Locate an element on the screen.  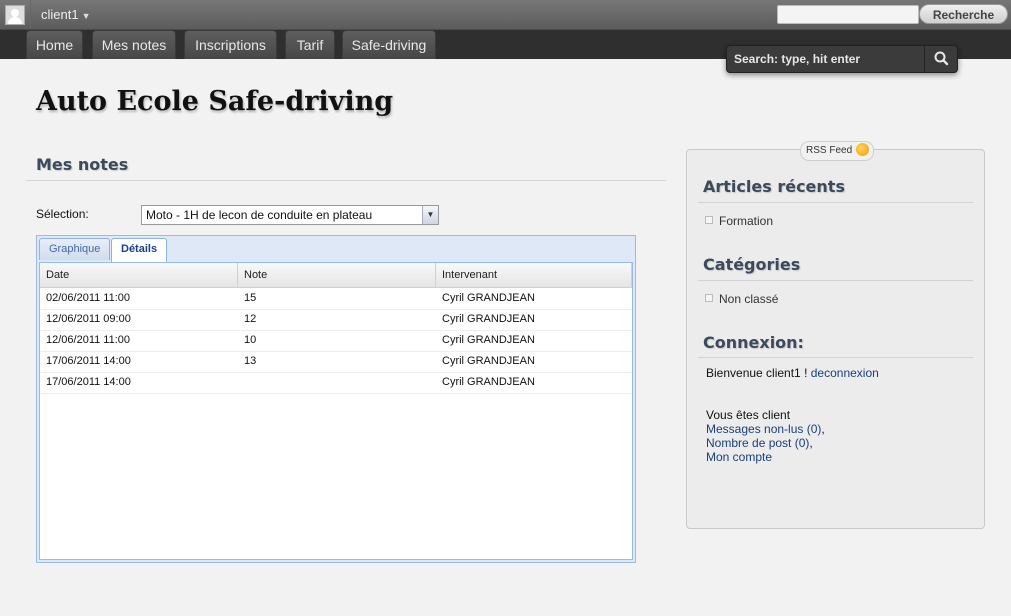
categories-title: Catégories is located at coordinates (752, 264).